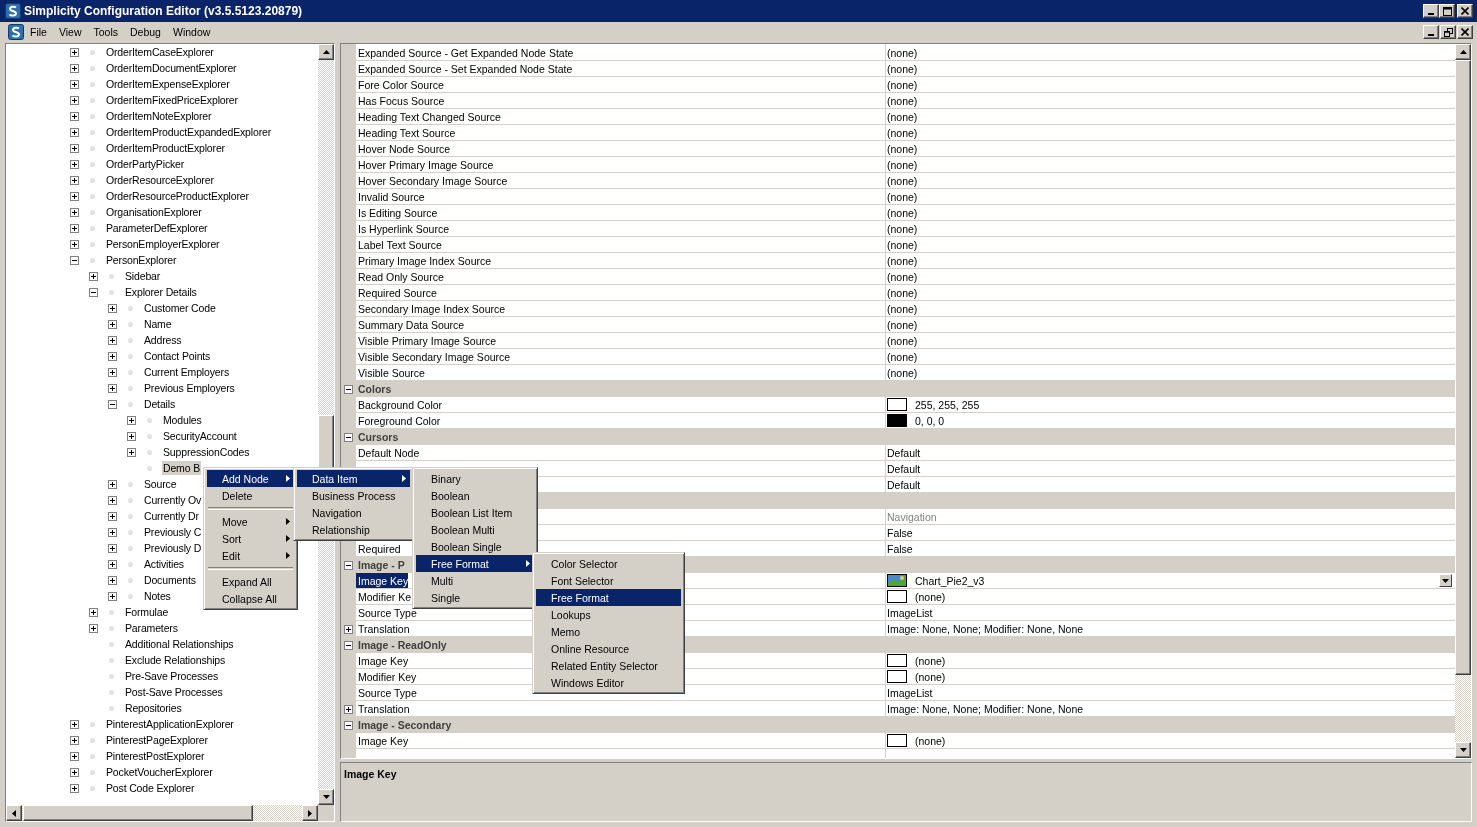 The image size is (1477, 827). Describe the element at coordinates (182, 468) in the screenshot. I see `tree-item: Demo B` at that location.